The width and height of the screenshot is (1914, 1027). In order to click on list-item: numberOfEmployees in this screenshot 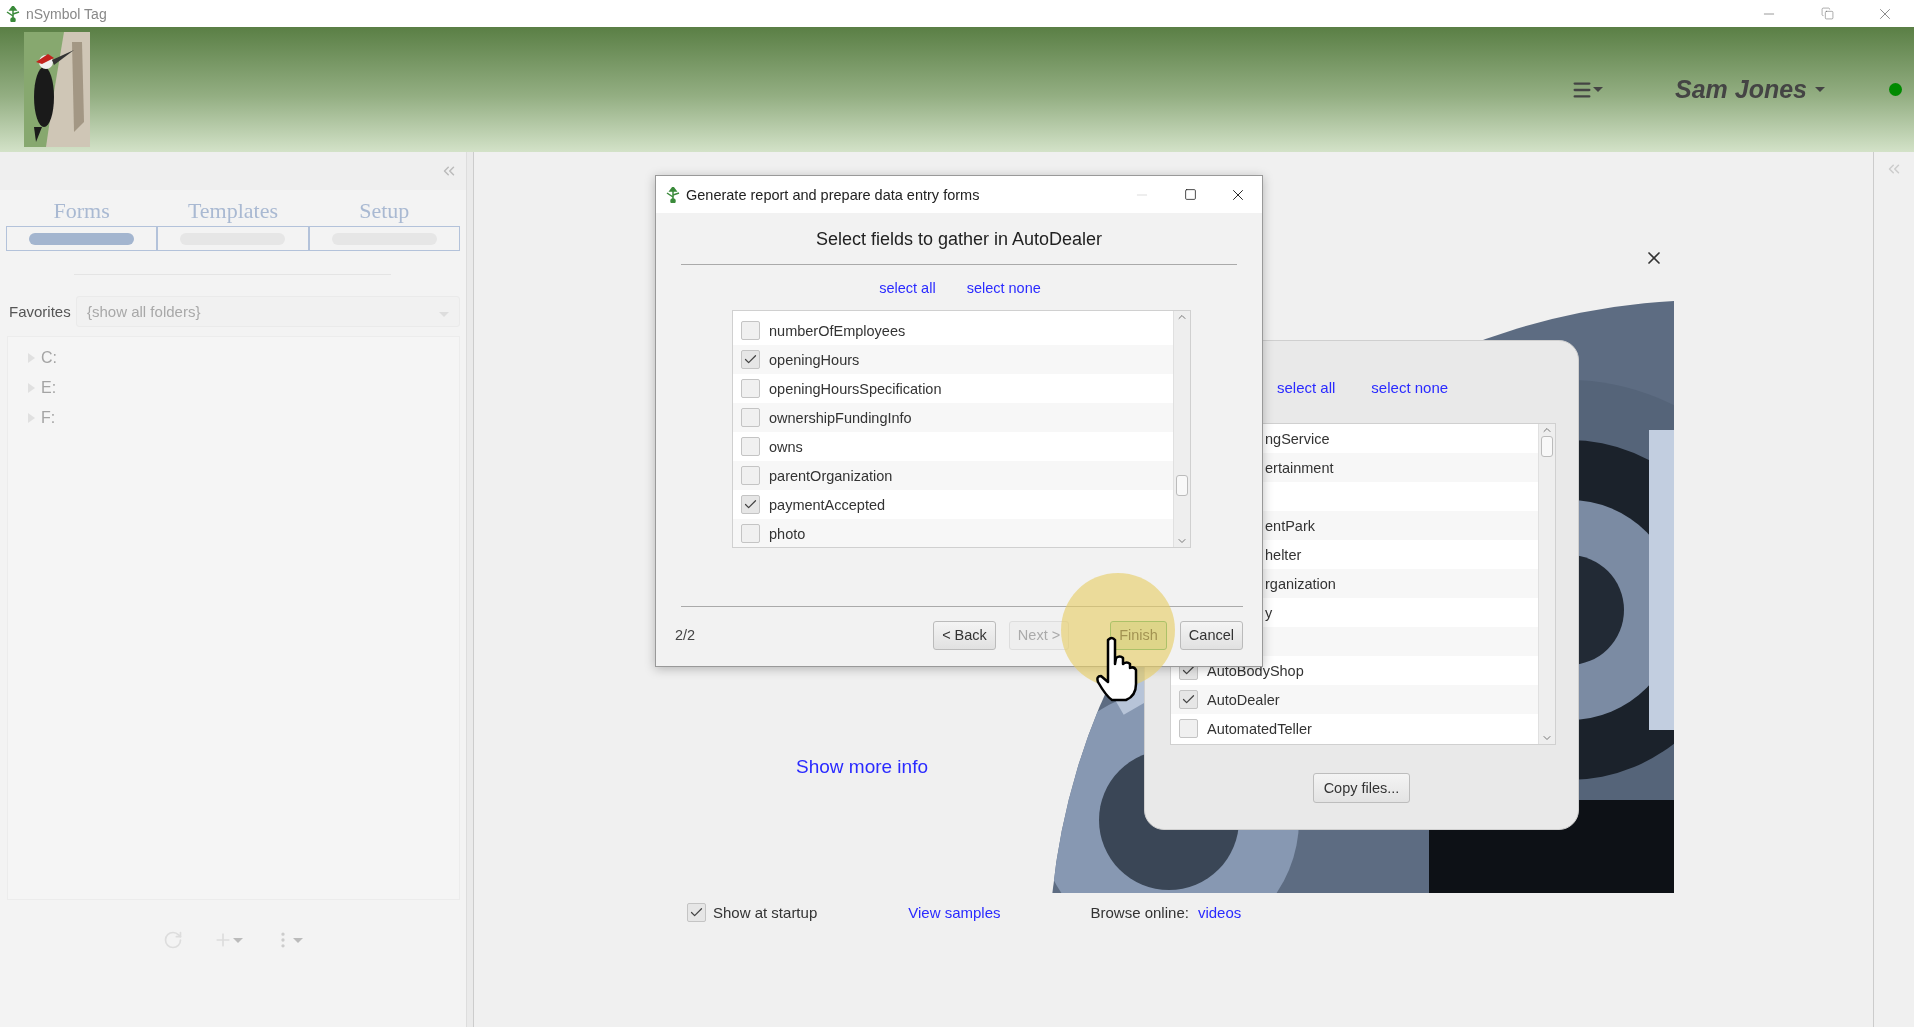, I will do `click(837, 330)`.